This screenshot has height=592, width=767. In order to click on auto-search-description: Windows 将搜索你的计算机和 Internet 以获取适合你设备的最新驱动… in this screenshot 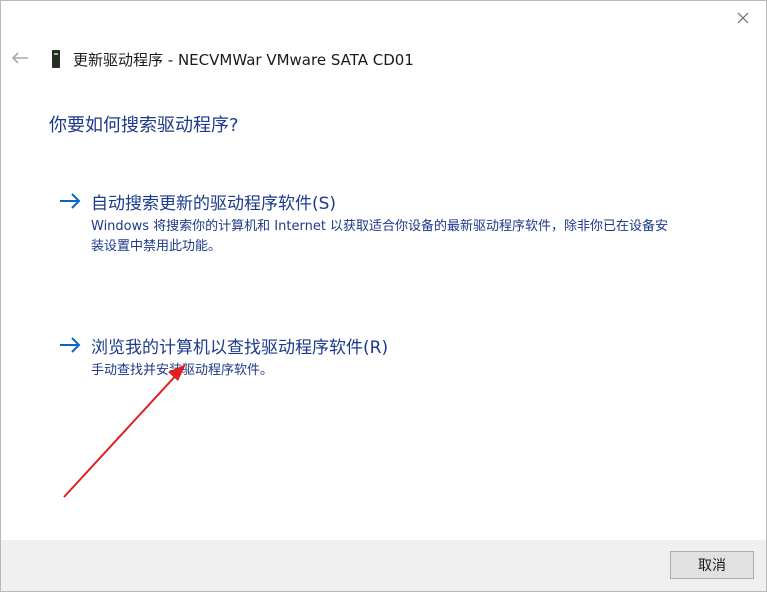, I will do `click(380, 236)`.